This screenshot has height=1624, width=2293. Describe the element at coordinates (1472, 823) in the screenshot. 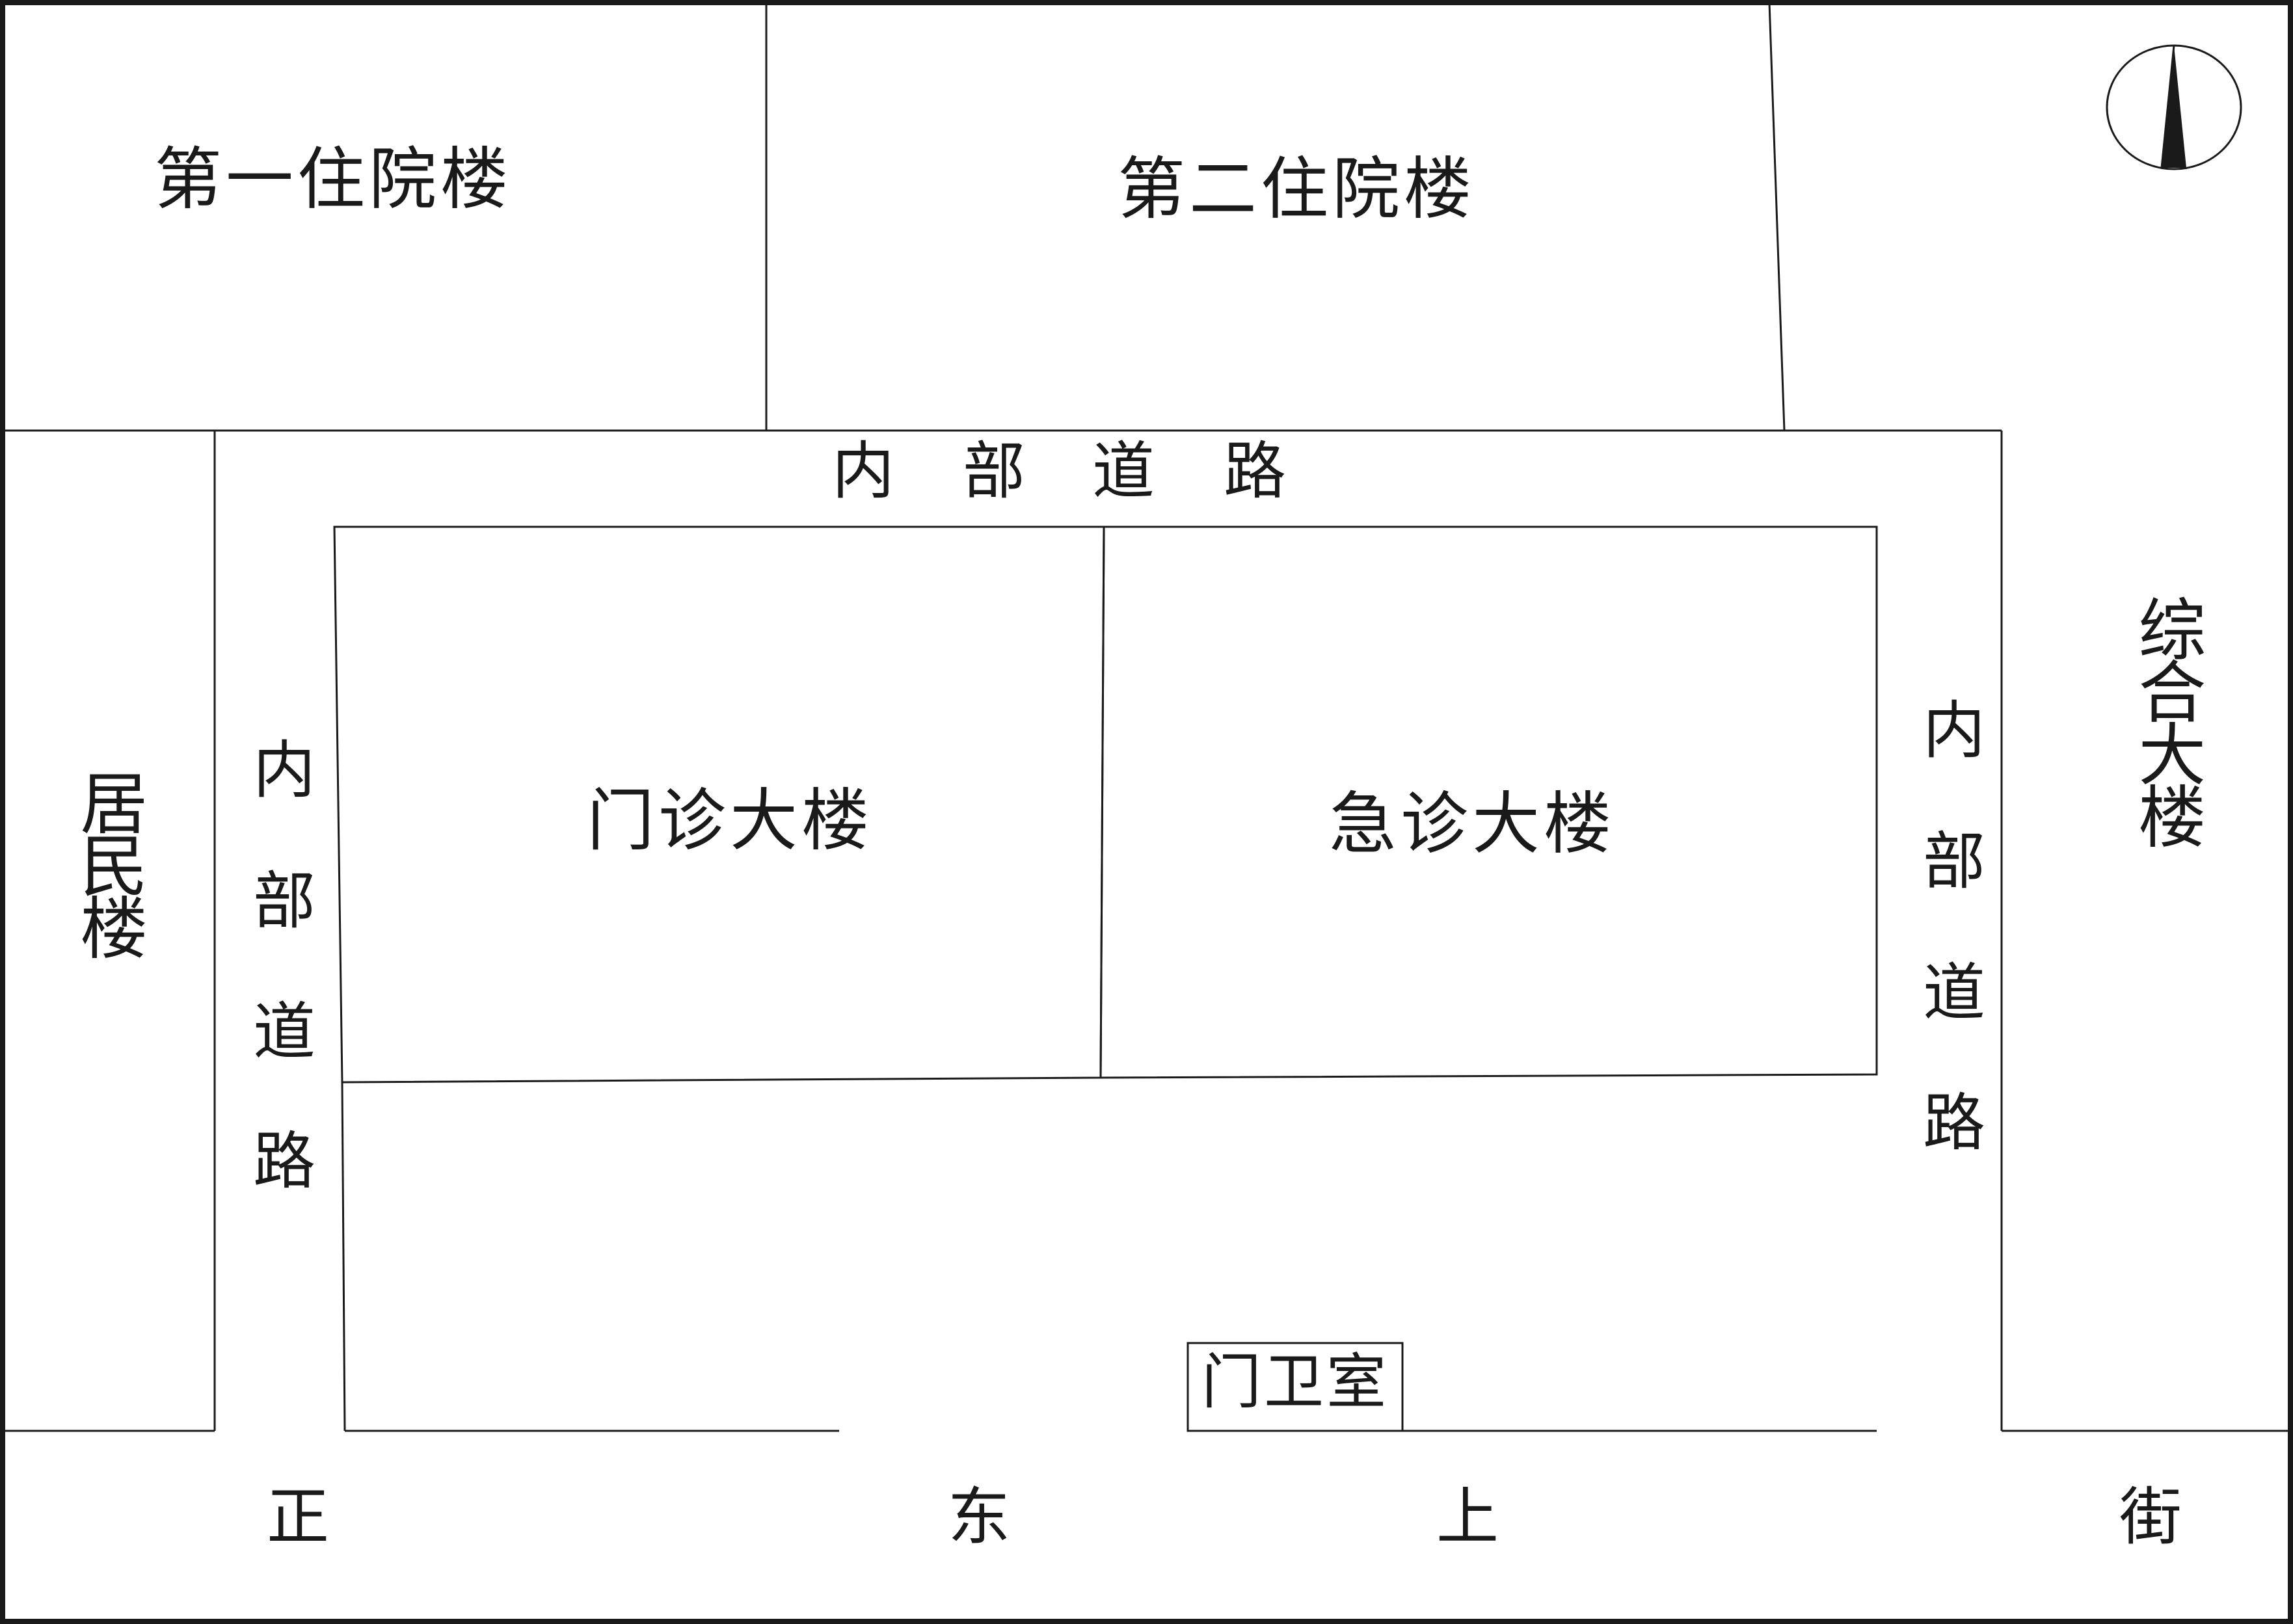

I see `emergency-building-label: 急诊大楼` at that location.